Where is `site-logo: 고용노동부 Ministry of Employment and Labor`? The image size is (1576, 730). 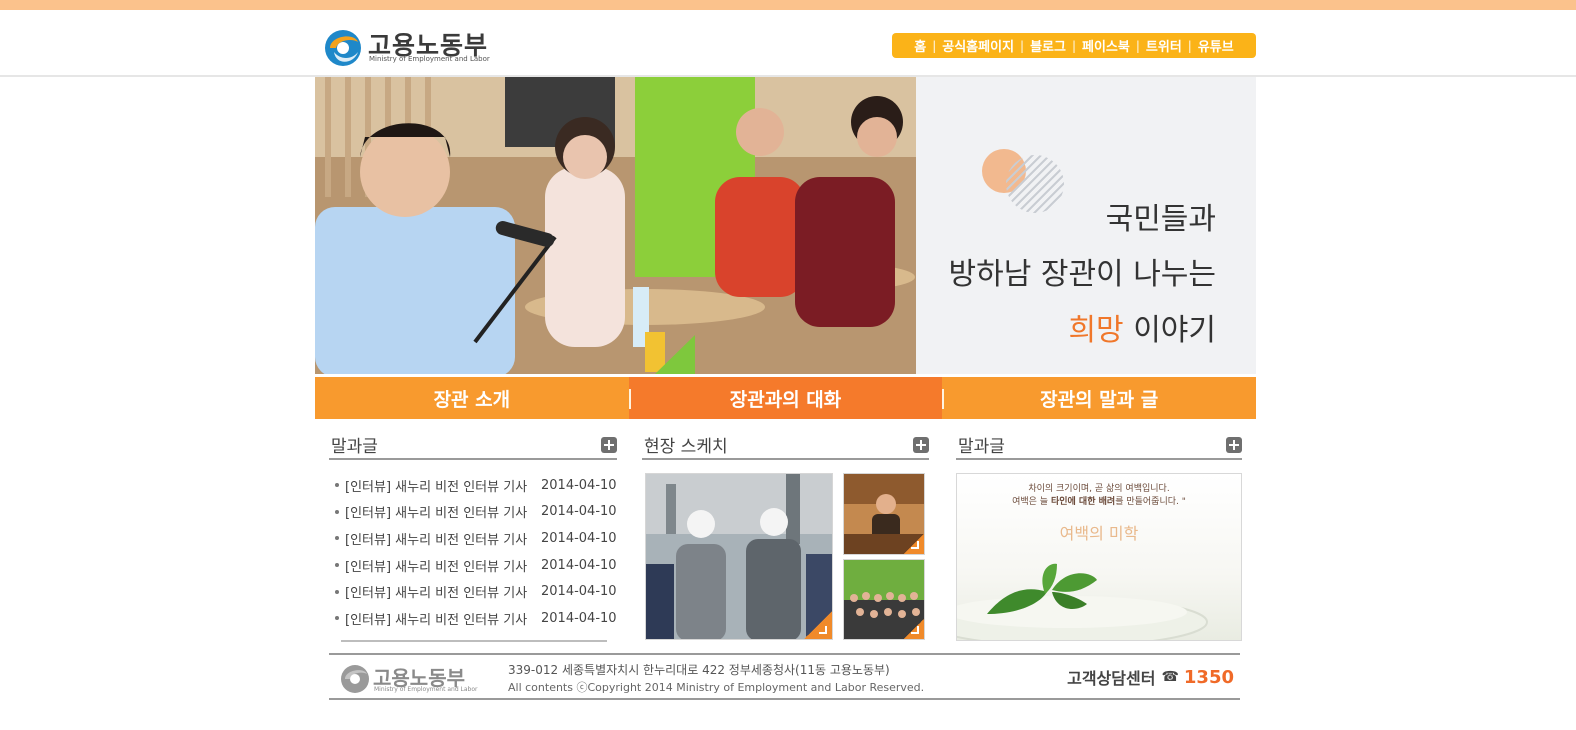
site-logo: 고용노동부 Ministry of Employment and Labor is located at coordinates (407, 47).